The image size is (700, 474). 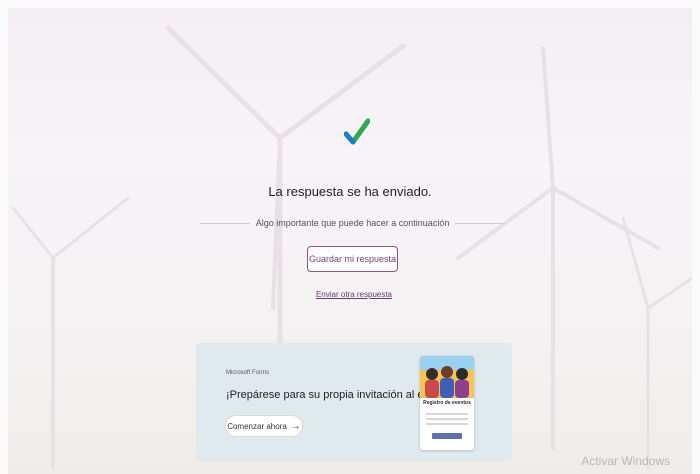 I want to click on flyer-title: Registro de eventos, so click(x=447, y=403).